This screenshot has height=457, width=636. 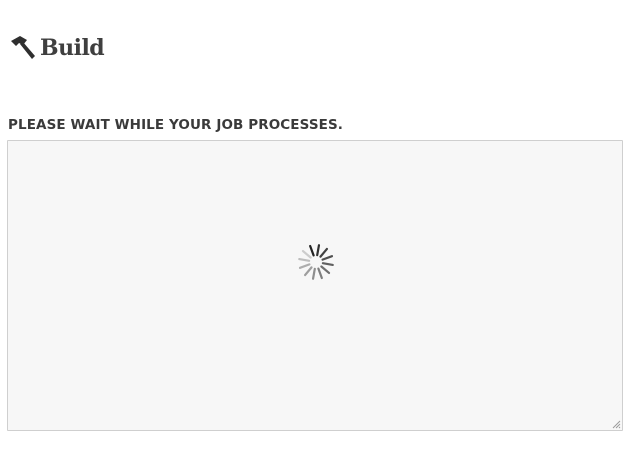 What do you see at coordinates (316, 262) in the screenshot?
I see `loading-spinner-icon` at bounding box center [316, 262].